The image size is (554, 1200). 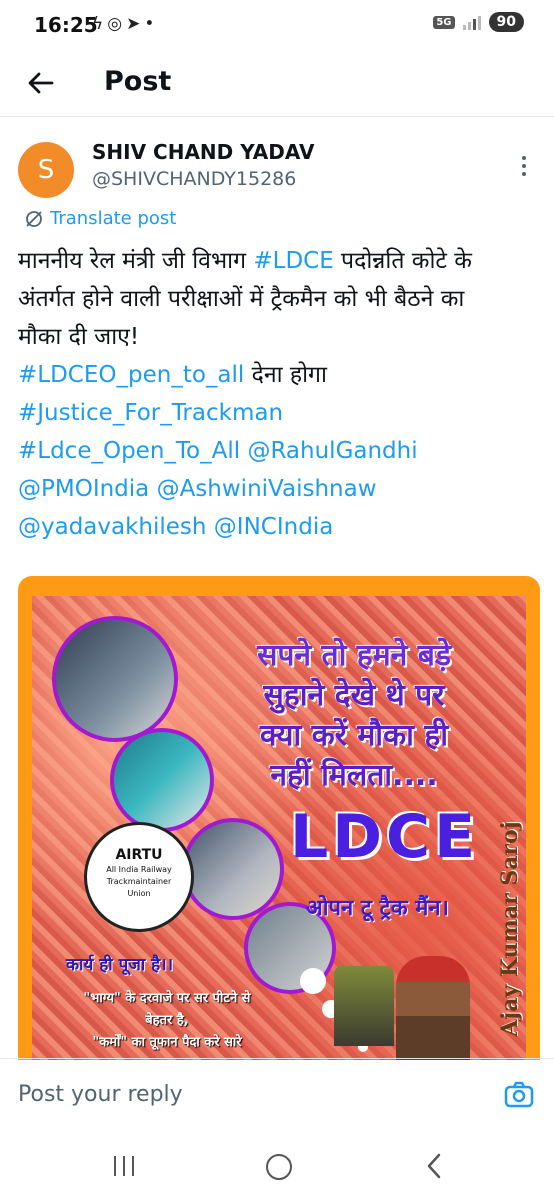 I want to click on thought-bubble, so click(x=313, y=981).